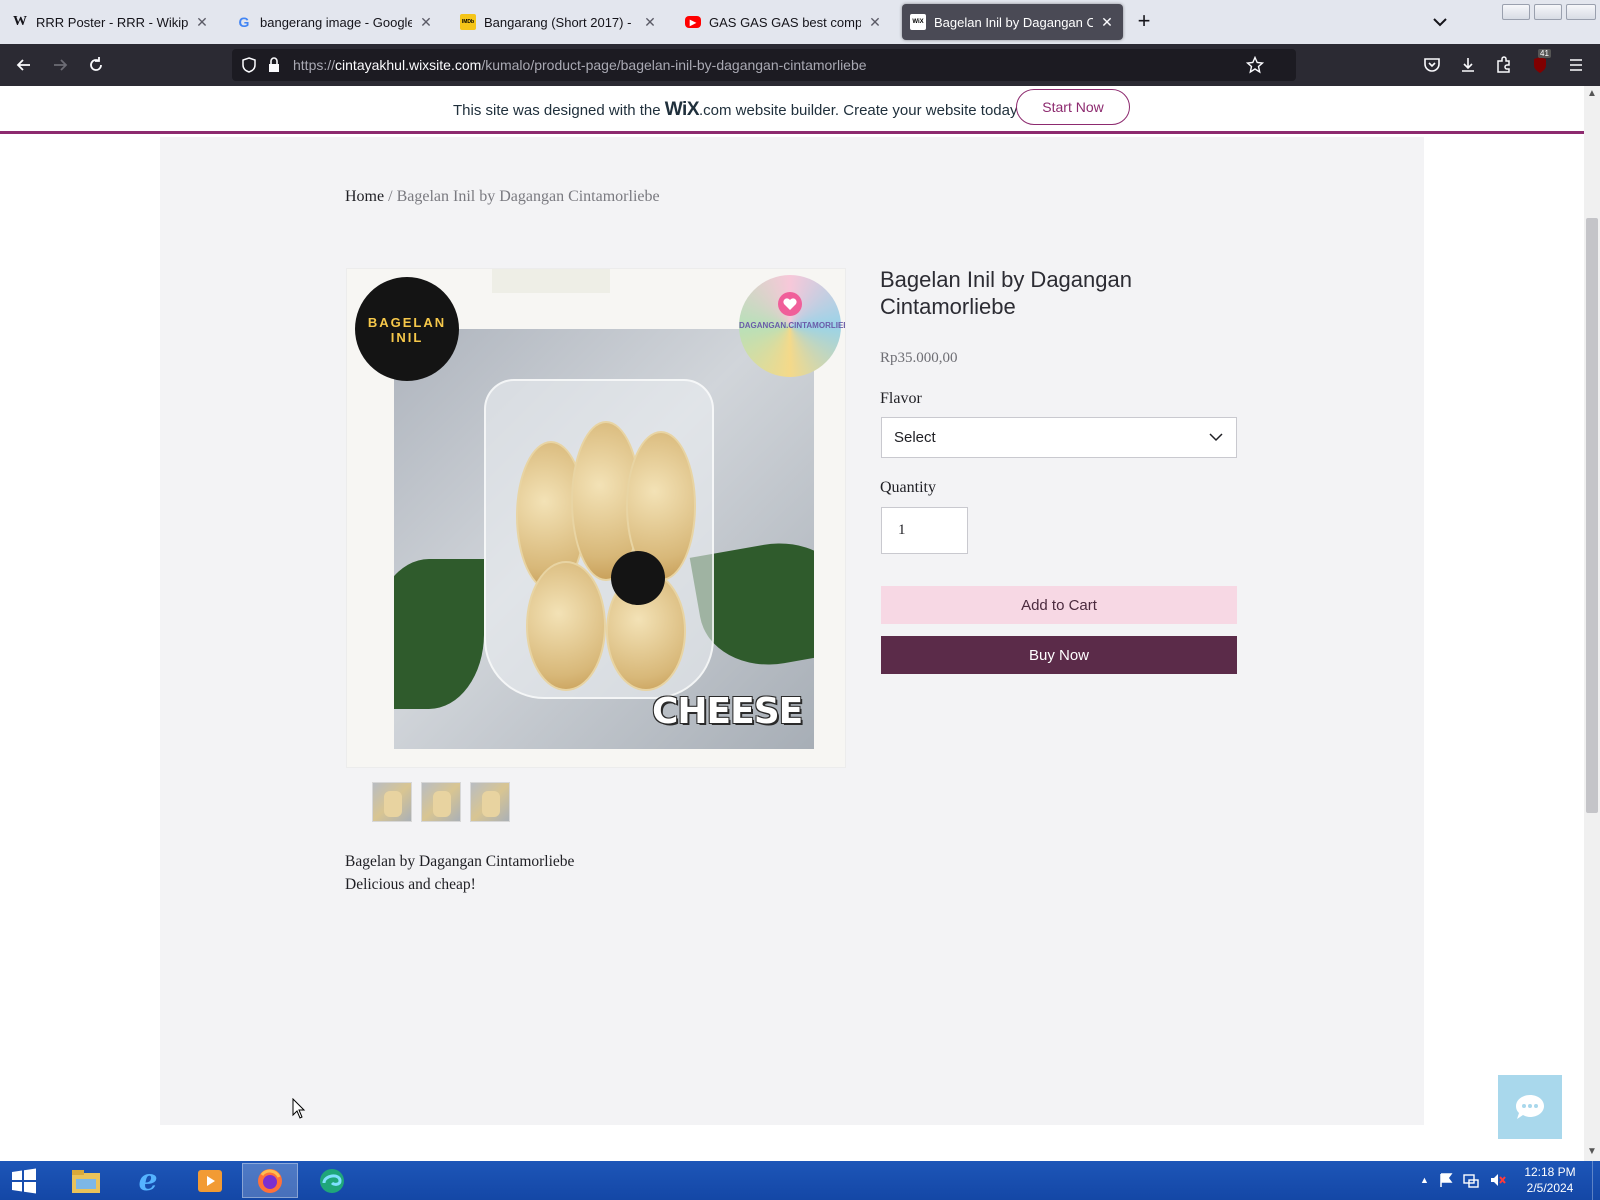 Image resolution: width=1600 pixels, height=1200 pixels. What do you see at coordinates (1255, 65) in the screenshot?
I see `bookmark-star-icon` at bounding box center [1255, 65].